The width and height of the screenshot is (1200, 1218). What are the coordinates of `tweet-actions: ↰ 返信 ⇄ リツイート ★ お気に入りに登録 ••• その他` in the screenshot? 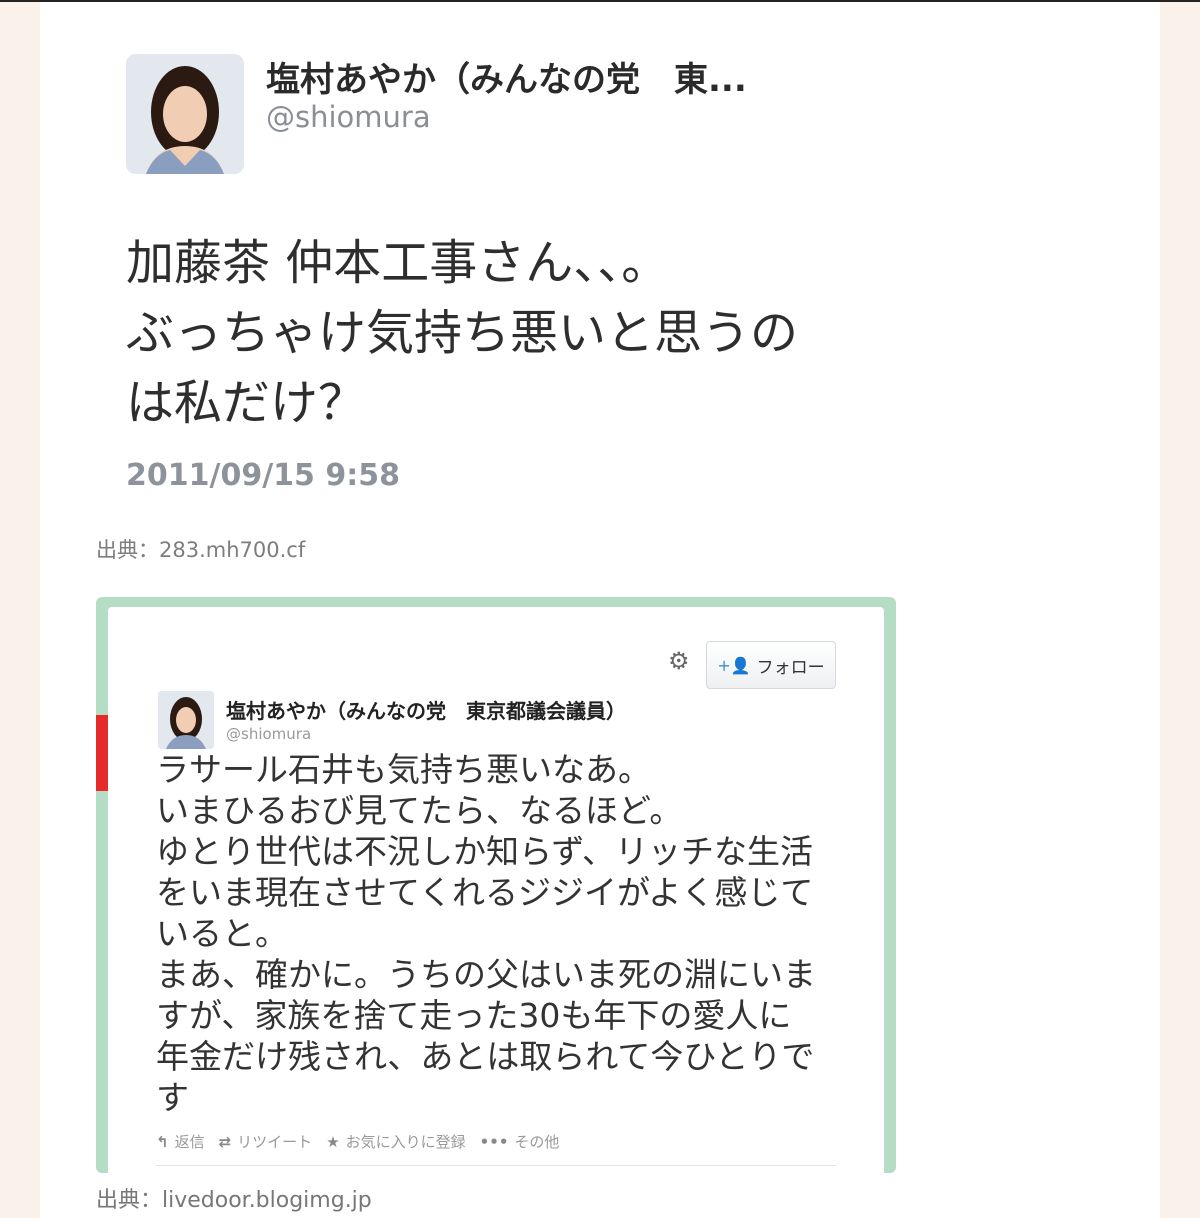 It's located at (357, 1141).